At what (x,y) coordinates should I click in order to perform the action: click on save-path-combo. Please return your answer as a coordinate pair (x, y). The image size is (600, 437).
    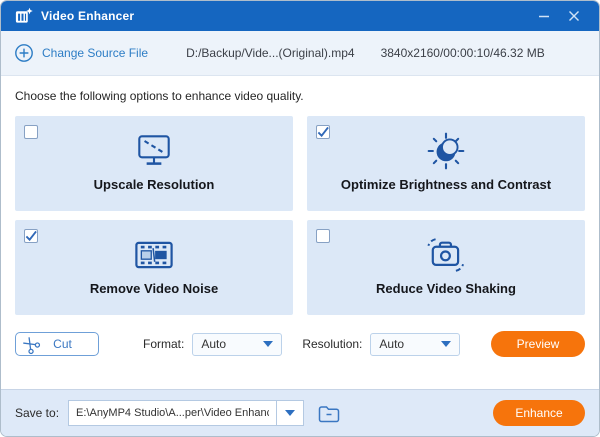
    Looking at the image, I should click on (186, 413).